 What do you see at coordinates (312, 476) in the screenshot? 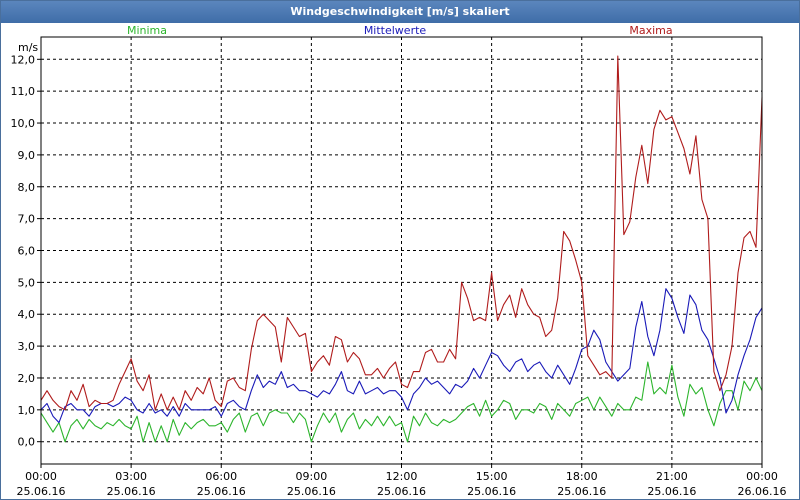
I see `x-tick-time-label: 09:00` at bounding box center [312, 476].